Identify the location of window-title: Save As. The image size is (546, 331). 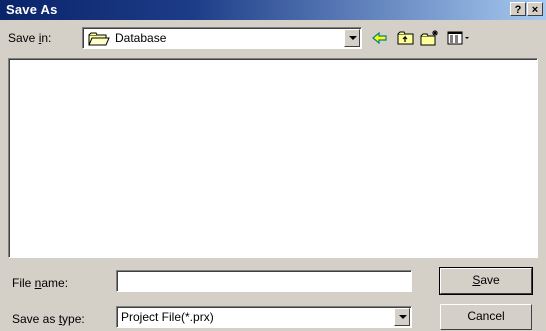
(32, 9).